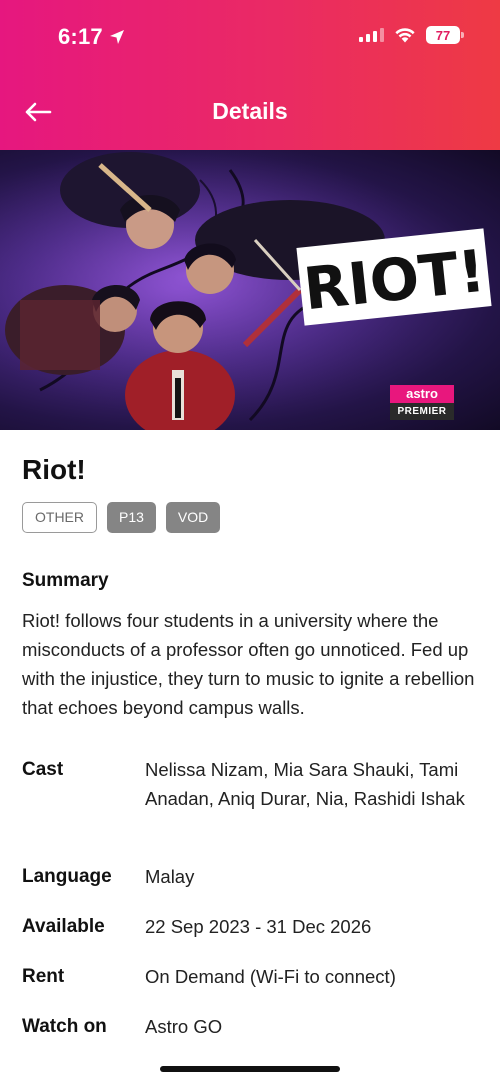 Image resolution: width=500 pixels, height=1085 pixels. What do you see at coordinates (270, 976) in the screenshot?
I see `detail-value: On Demand (Wi-Fi to connect)` at bounding box center [270, 976].